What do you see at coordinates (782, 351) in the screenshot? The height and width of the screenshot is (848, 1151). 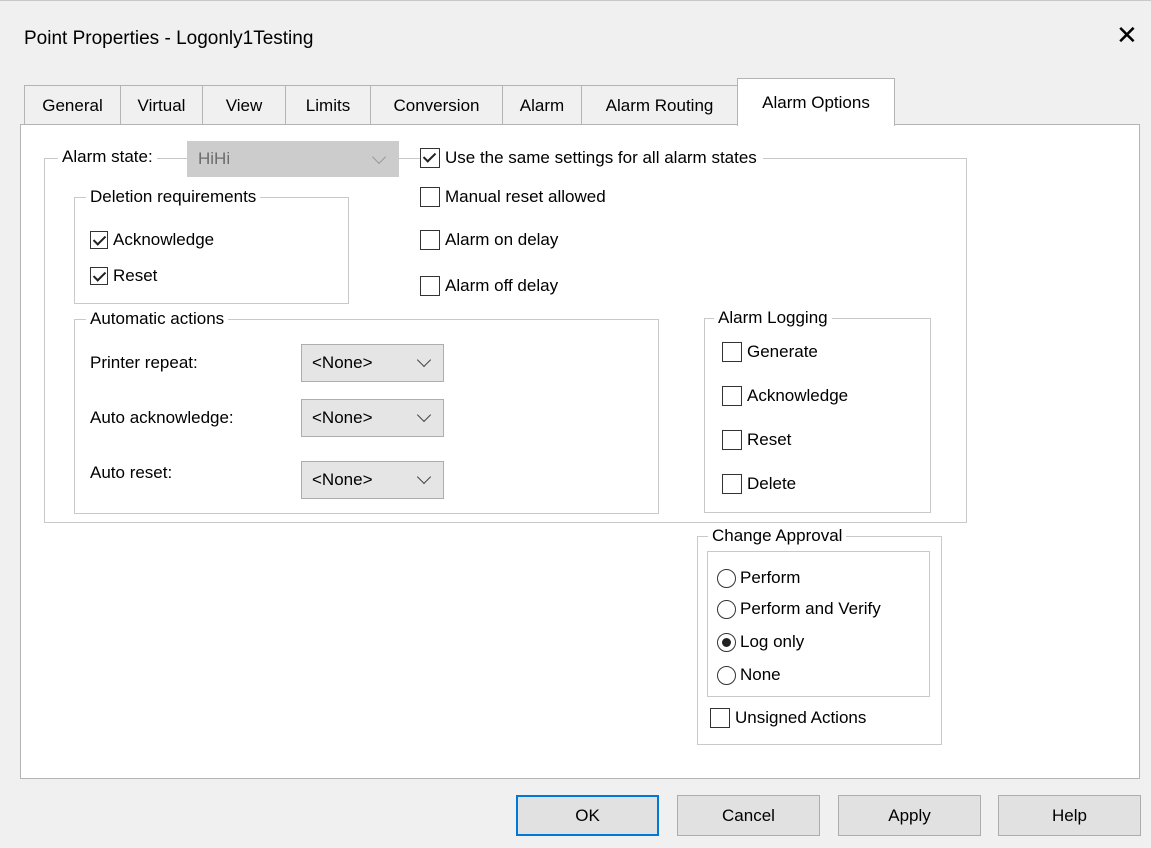 I see `logging-generate-label: Generate` at bounding box center [782, 351].